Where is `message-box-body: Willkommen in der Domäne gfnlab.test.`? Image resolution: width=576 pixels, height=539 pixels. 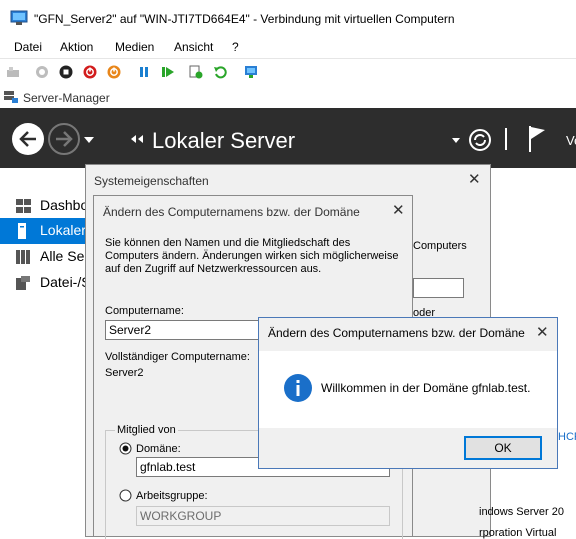 message-box-body: Willkommen in der Domäne gfnlab.test. is located at coordinates (408, 389).